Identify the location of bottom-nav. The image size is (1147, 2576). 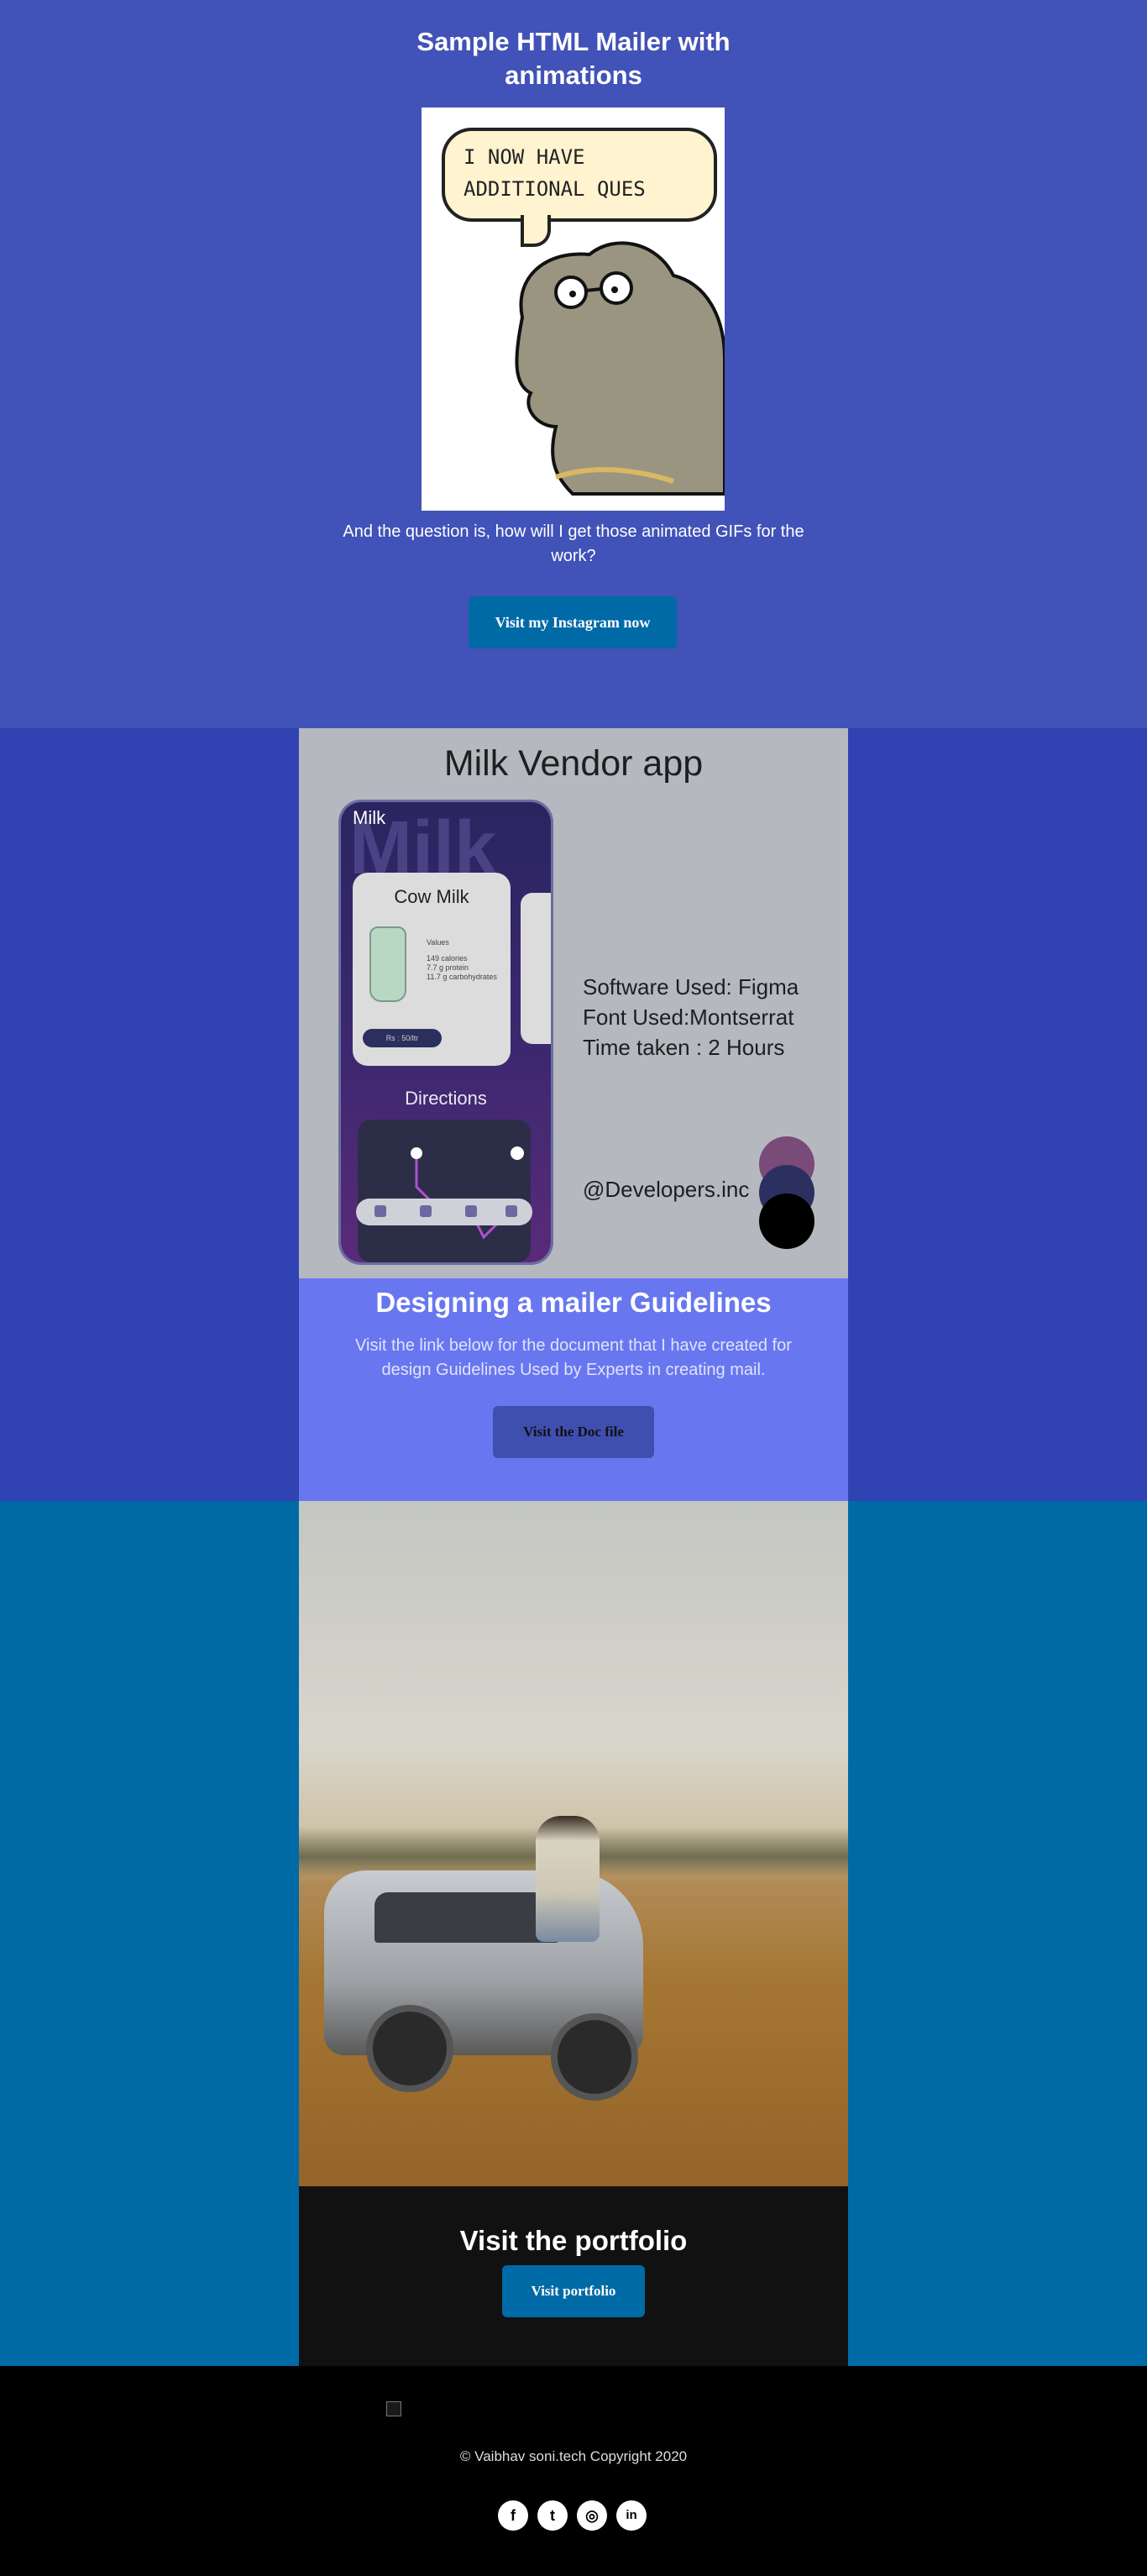
(444, 1212).